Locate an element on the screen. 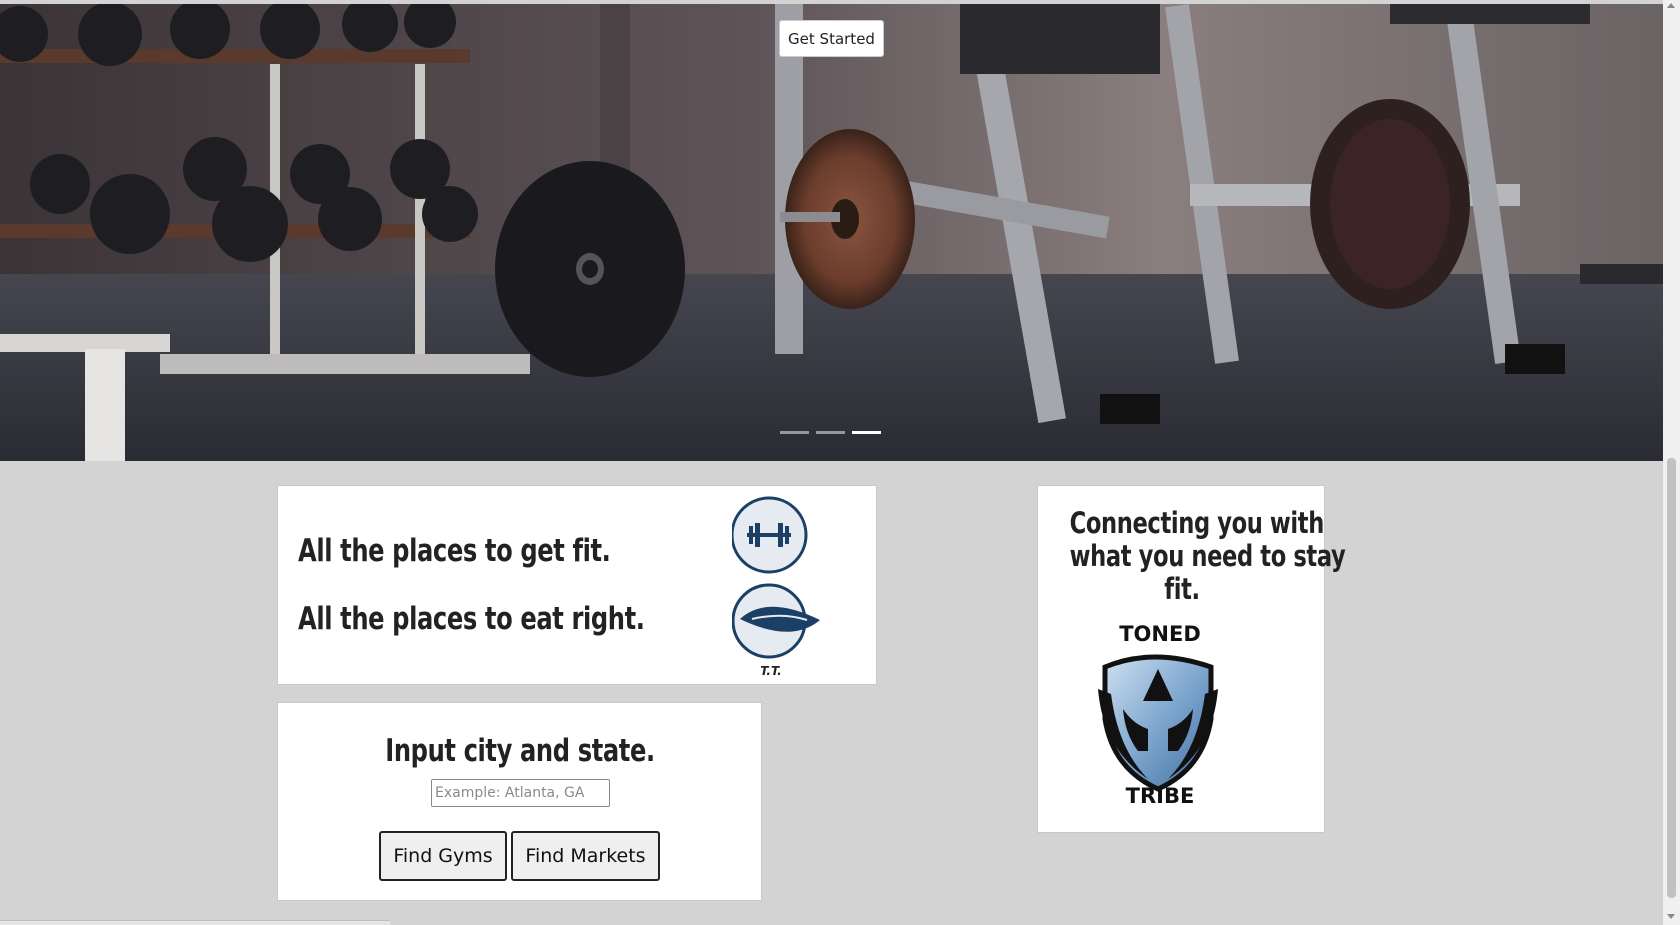 This screenshot has height=925, width=1680. scroll-up-icon is located at coordinates (1671, 5).